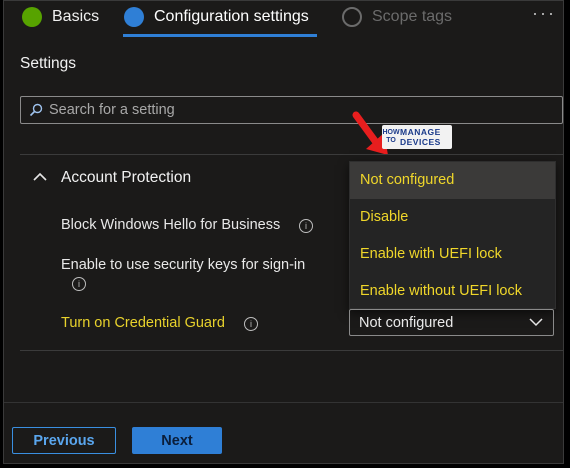  I want to click on search-icon, so click(36, 110).